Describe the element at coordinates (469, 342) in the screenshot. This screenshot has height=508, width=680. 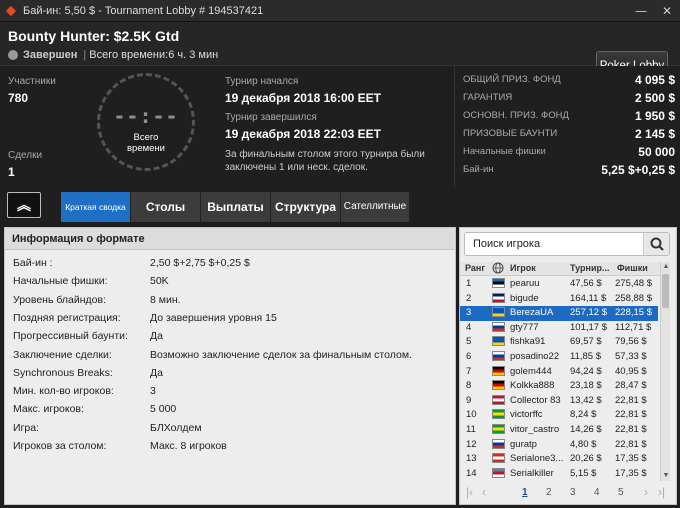
I see `player-rank: 5` at that location.